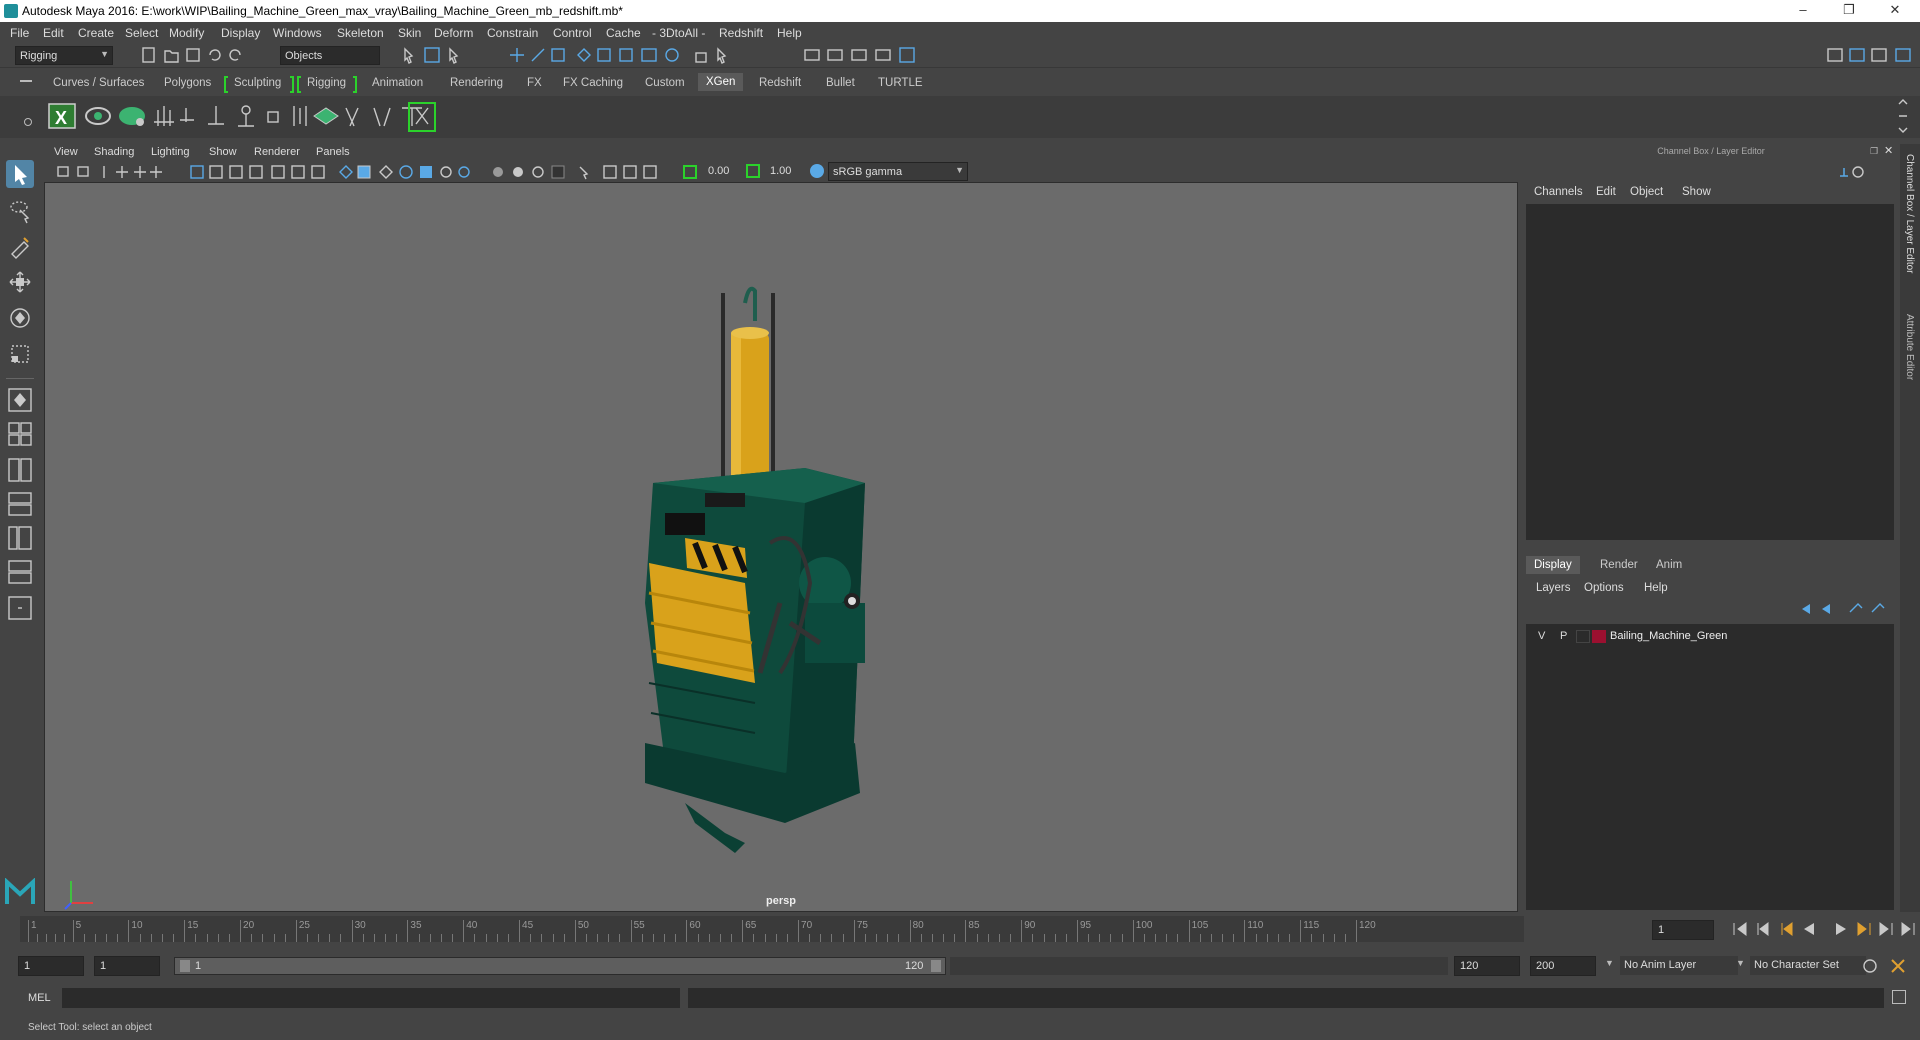  What do you see at coordinates (1849, 11) in the screenshot?
I see `restore-button: ❐` at bounding box center [1849, 11].